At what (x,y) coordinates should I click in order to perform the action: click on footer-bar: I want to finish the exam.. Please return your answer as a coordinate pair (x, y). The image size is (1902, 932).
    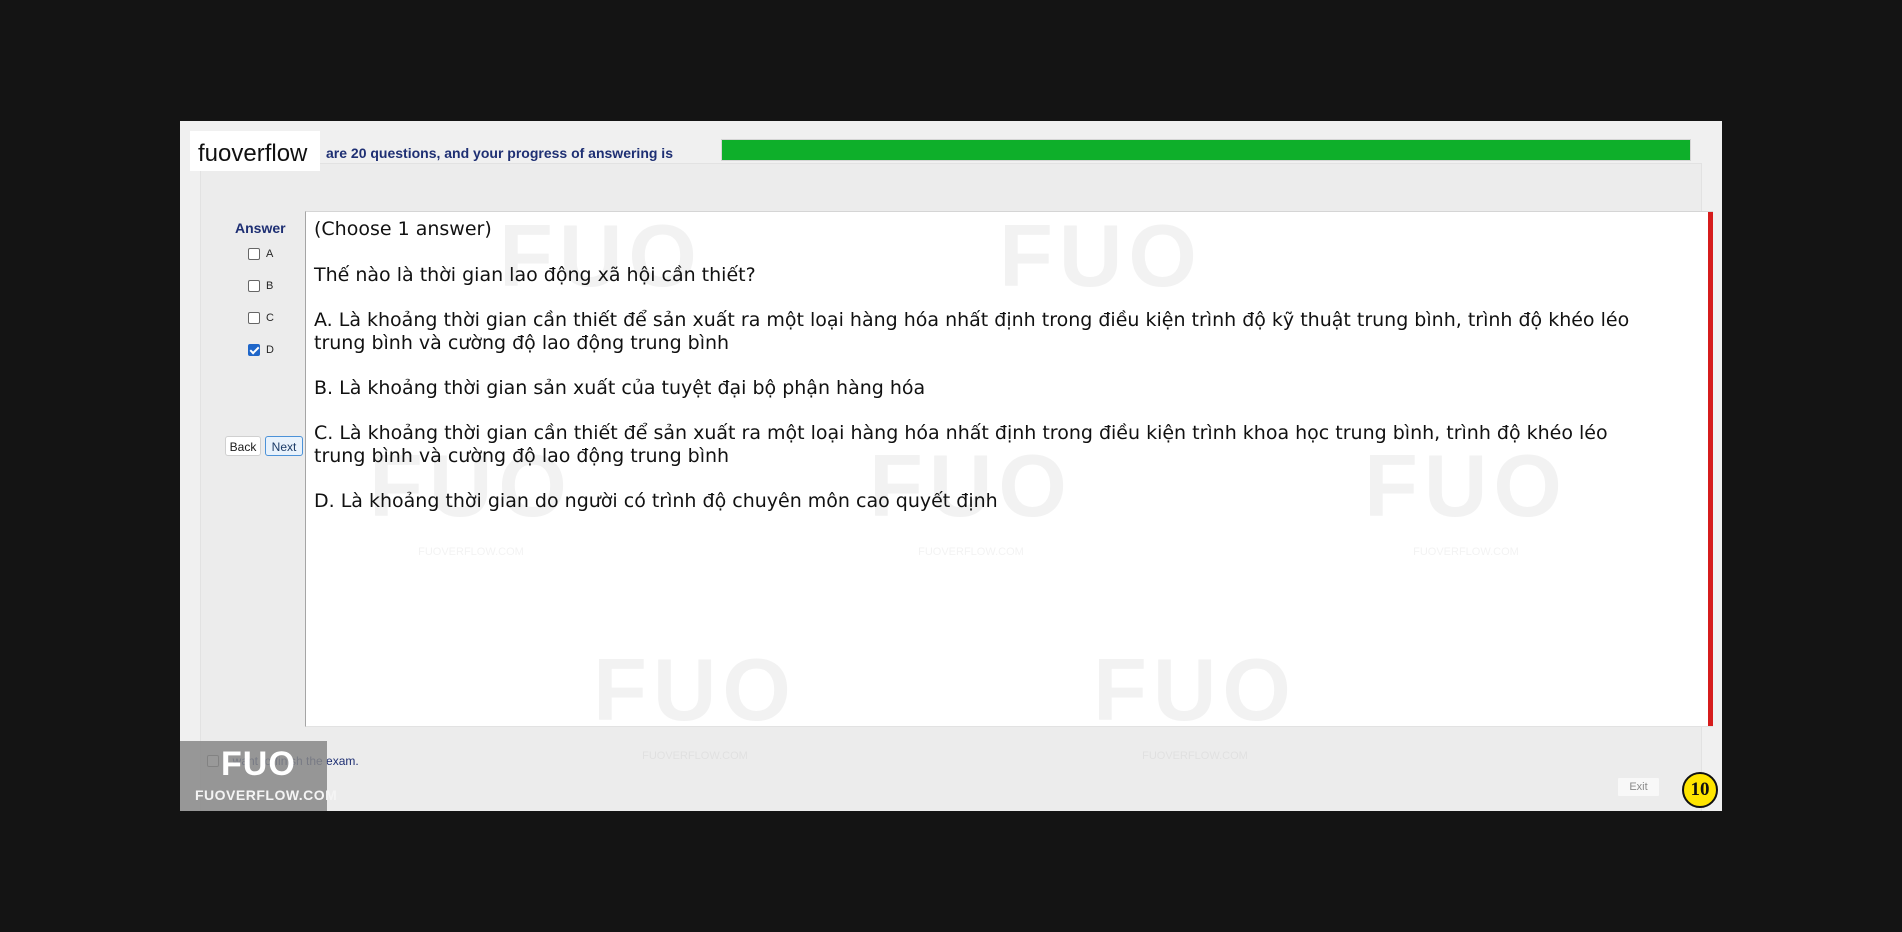
    Looking at the image, I should click on (951, 767).